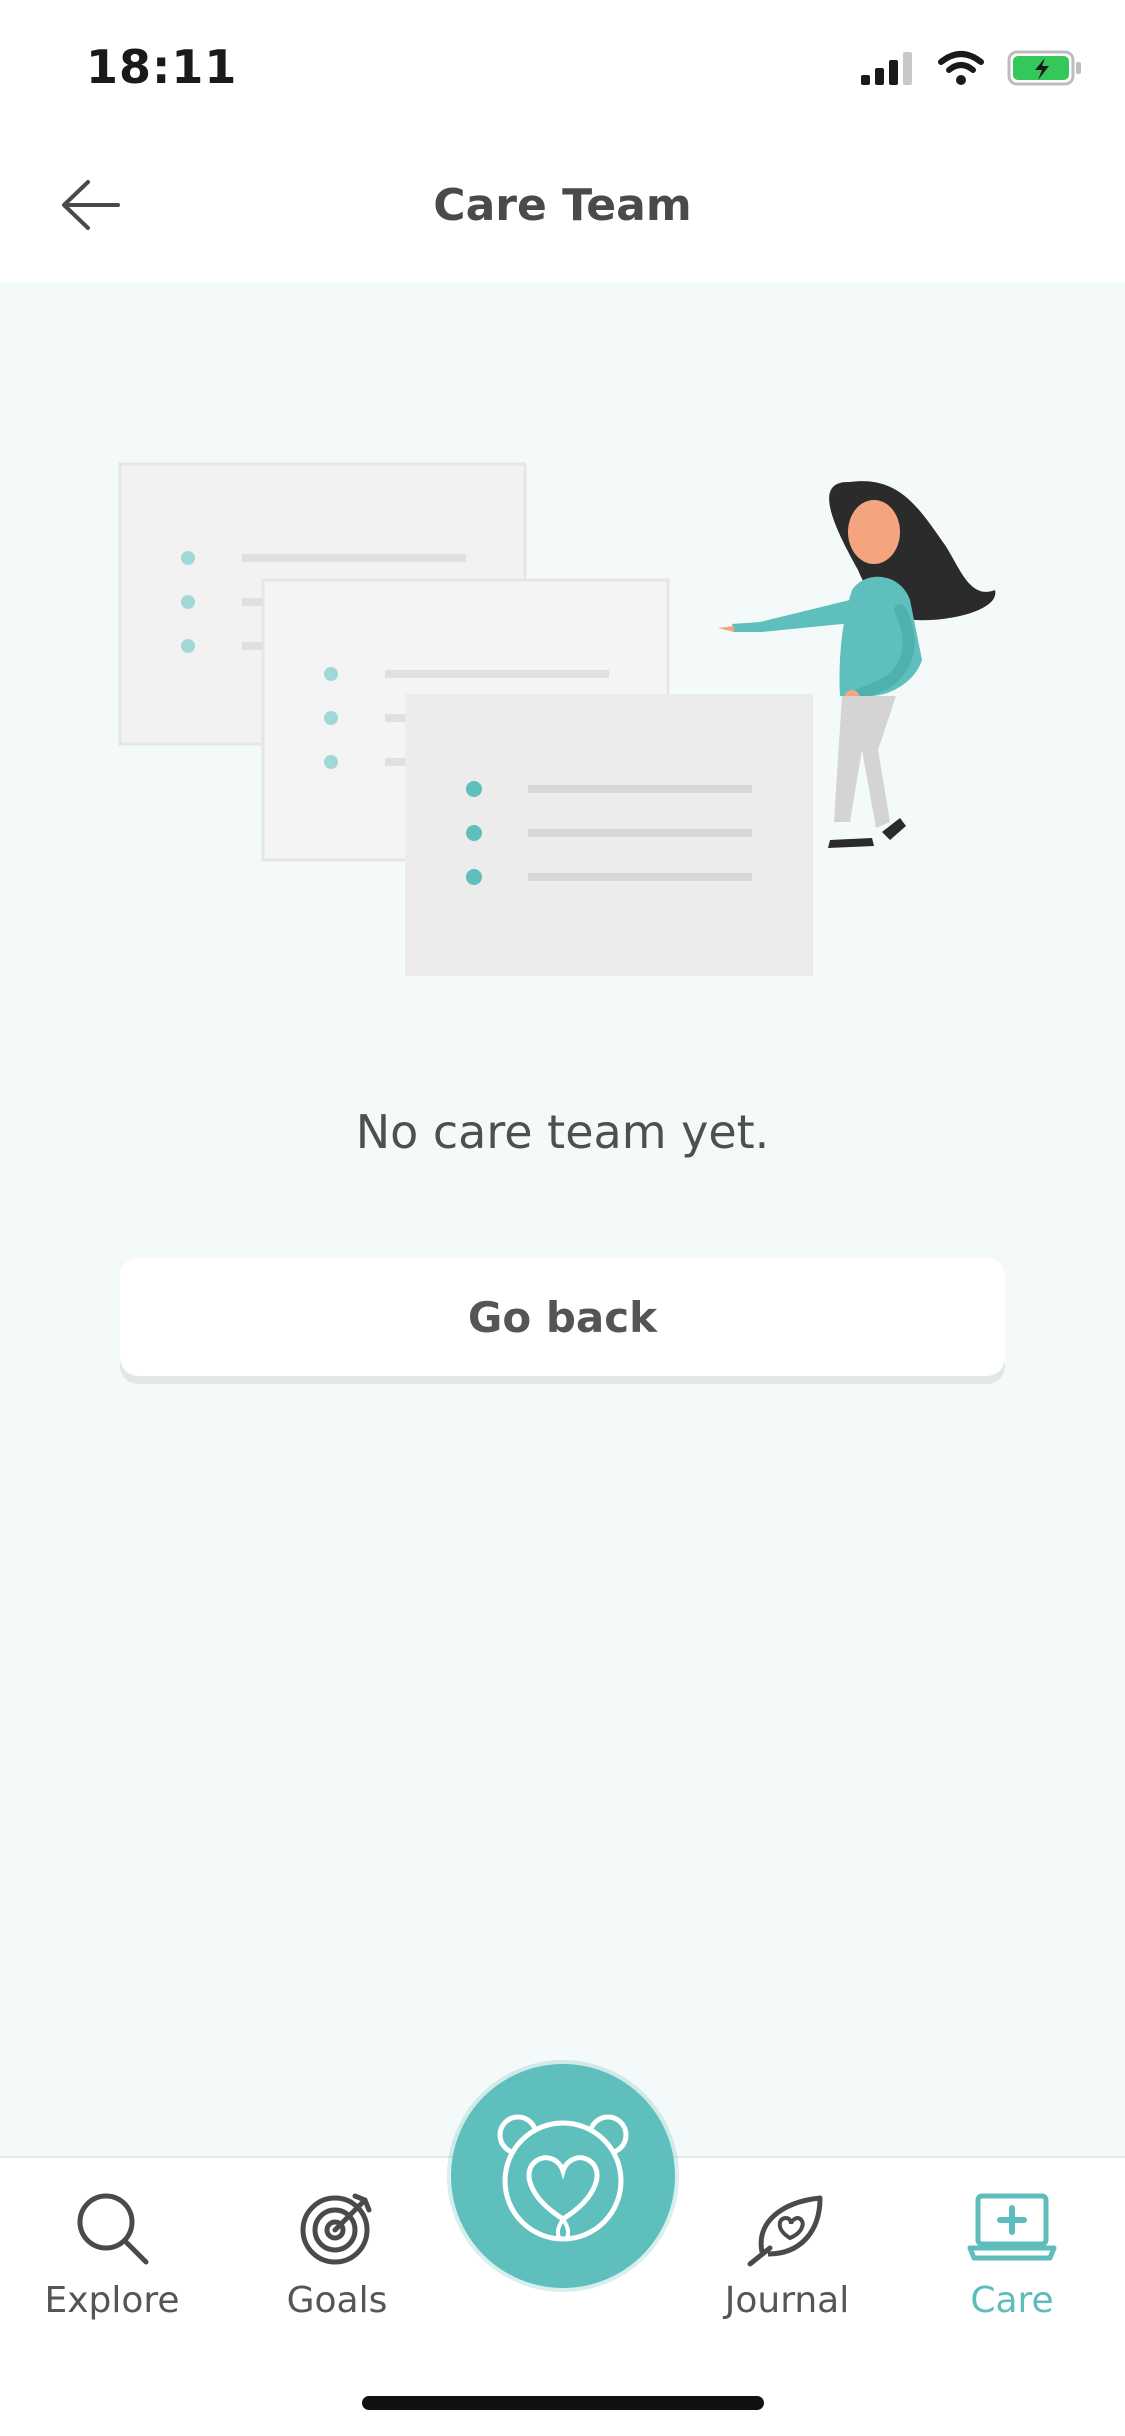 This screenshot has width=1125, height=2436. What do you see at coordinates (1044, 68) in the screenshot?
I see `battery-charging-icon` at bounding box center [1044, 68].